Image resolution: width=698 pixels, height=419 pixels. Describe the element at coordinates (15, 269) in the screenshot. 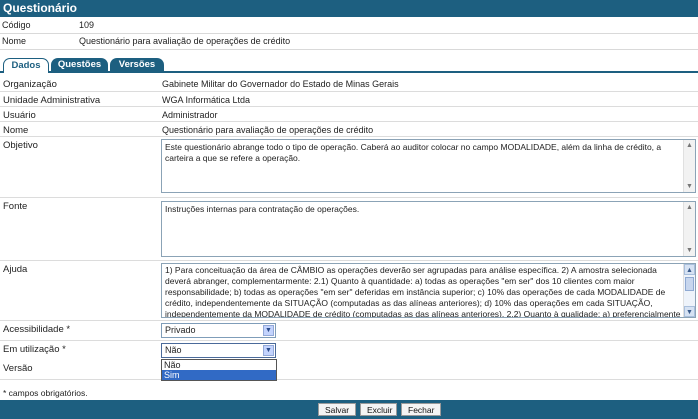

I see `ajuda-label: Ajuda` at that location.